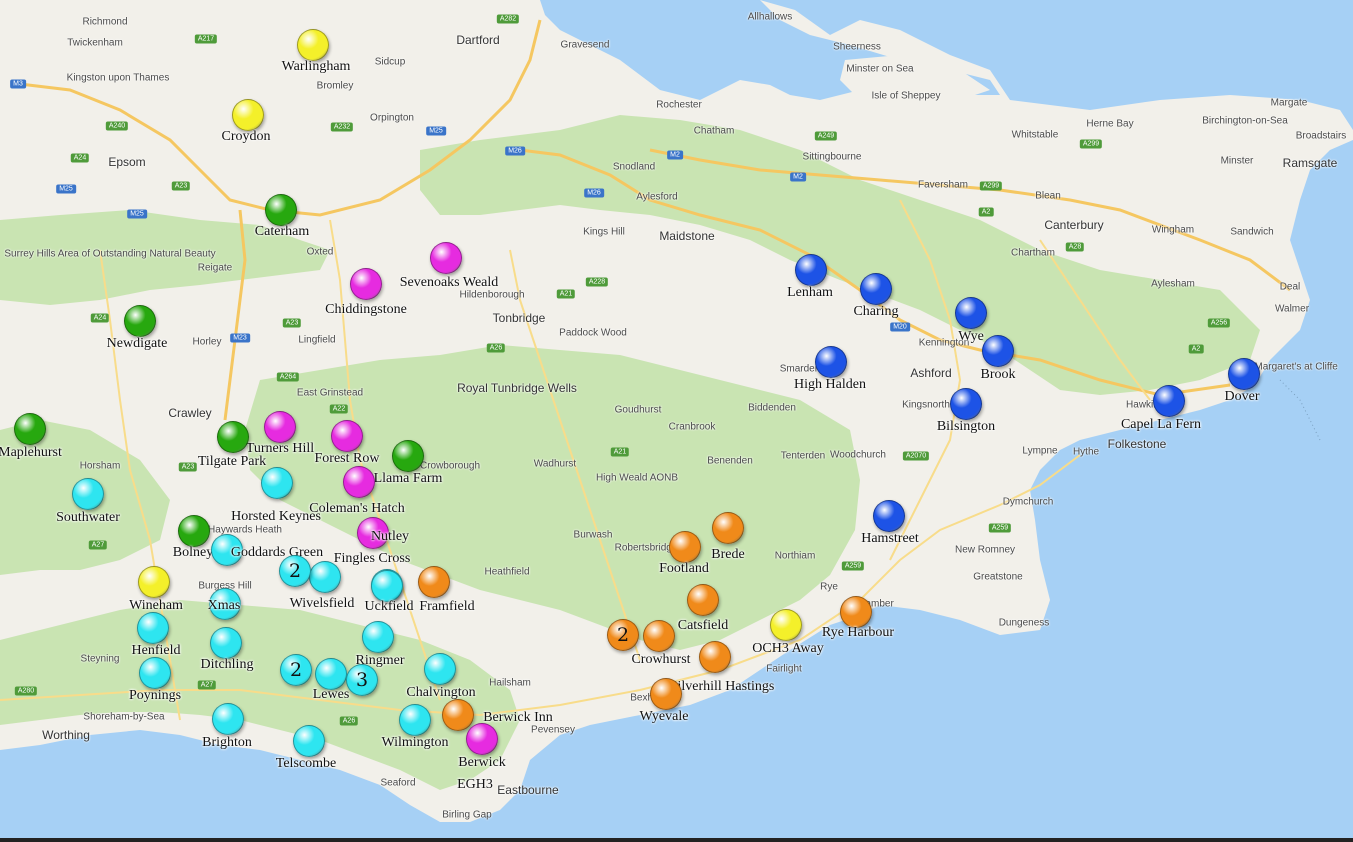 This screenshot has height=842, width=1353. I want to click on place-label: Reigate, so click(215, 268).